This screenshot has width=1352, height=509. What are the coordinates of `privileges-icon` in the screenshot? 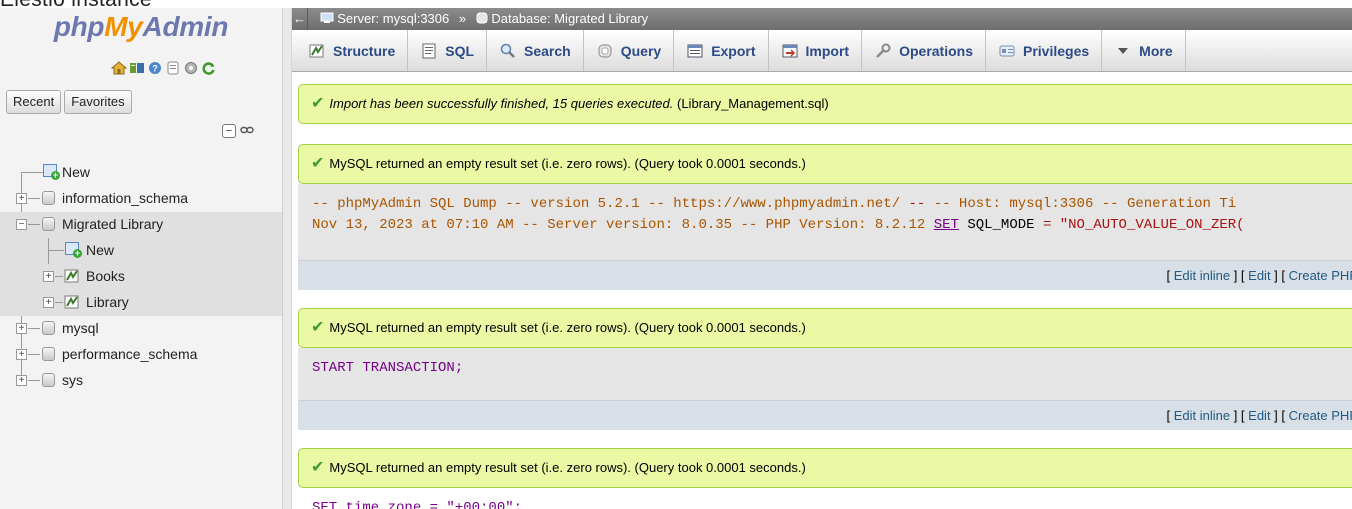 It's located at (1007, 51).